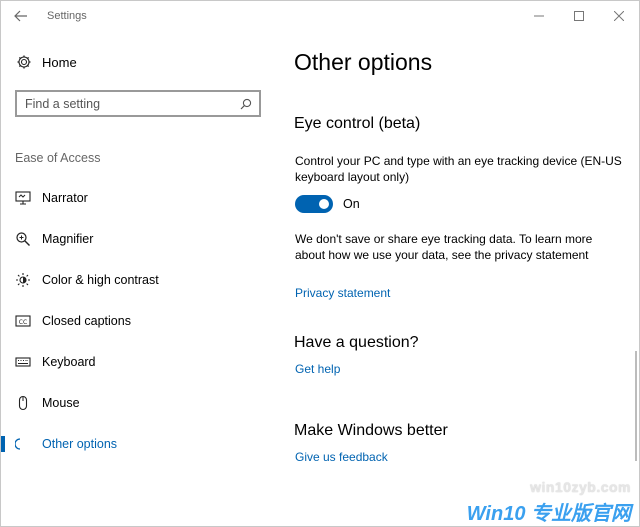  Describe the element at coordinates (65, 197) in the screenshot. I see `sidebar-item-label: Narrator` at that location.